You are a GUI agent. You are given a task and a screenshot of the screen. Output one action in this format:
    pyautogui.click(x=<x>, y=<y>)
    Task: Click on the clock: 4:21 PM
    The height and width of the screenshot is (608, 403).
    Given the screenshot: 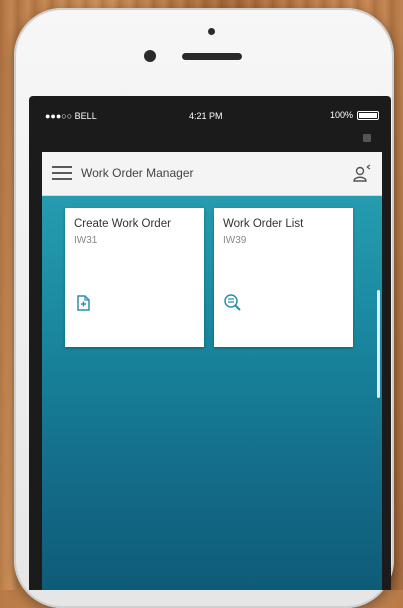 What is the action you would take?
    pyautogui.click(x=206, y=116)
    